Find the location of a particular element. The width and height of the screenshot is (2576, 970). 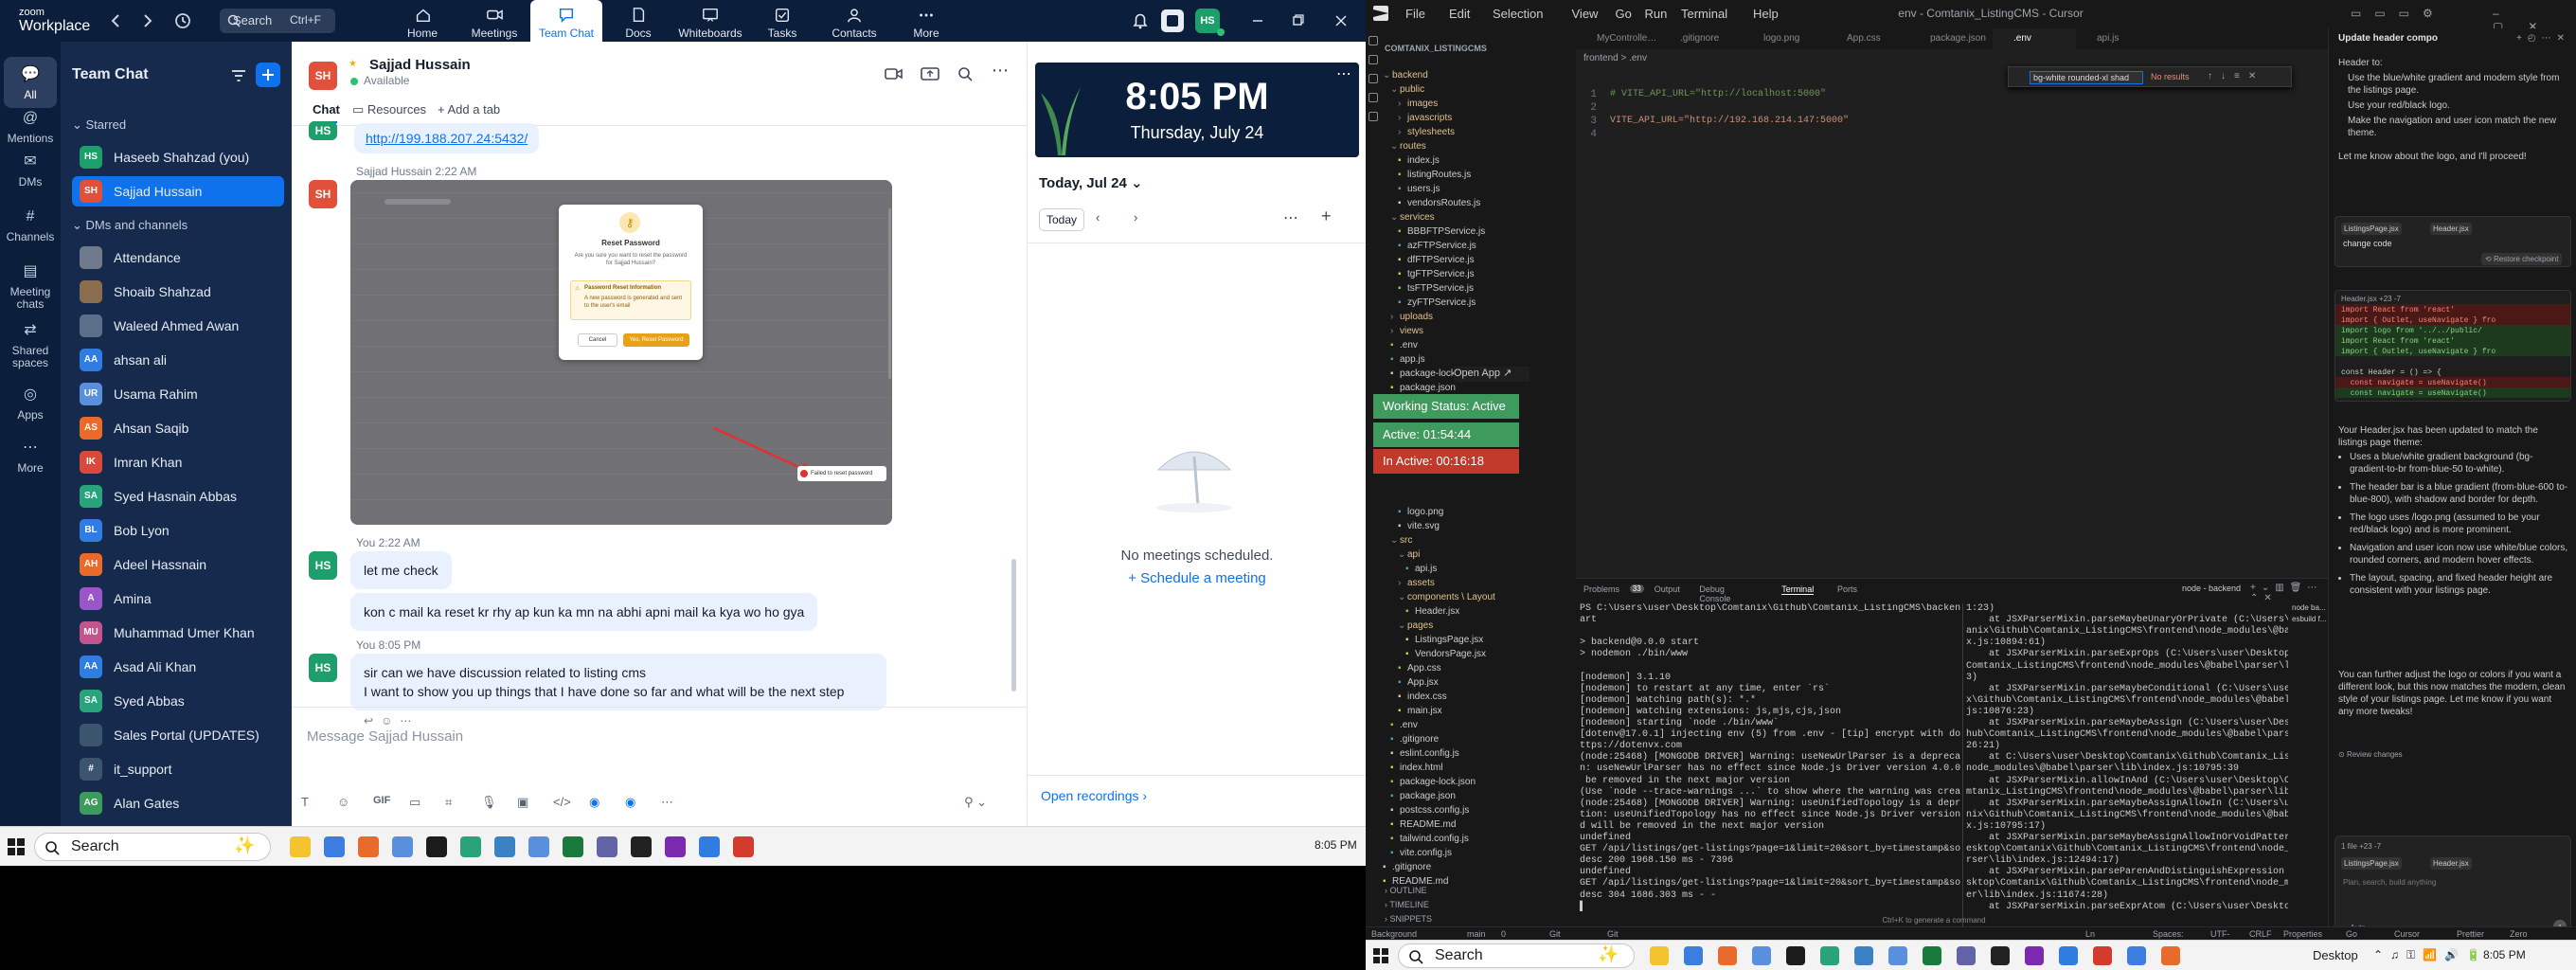

search-input: Search Ctrl+F is located at coordinates (277, 21).